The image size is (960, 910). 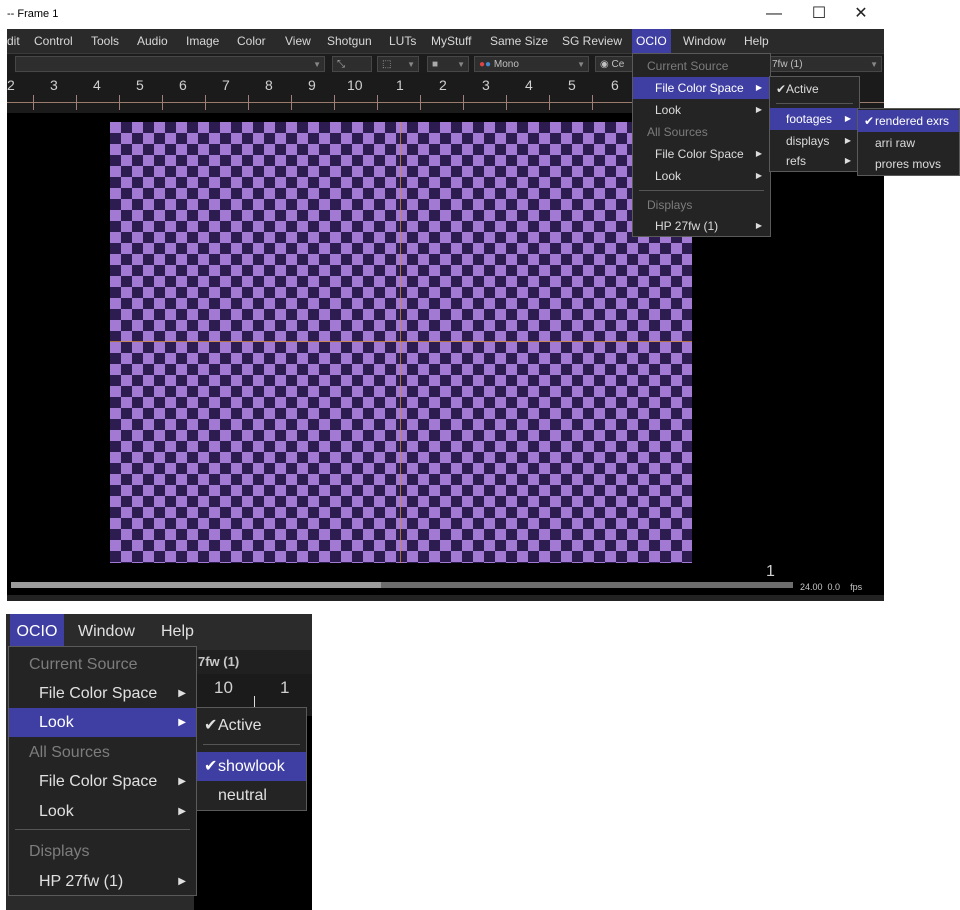 What do you see at coordinates (177, 632) in the screenshot?
I see `zoom-menu-help: Help` at bounding box center [177, 632].